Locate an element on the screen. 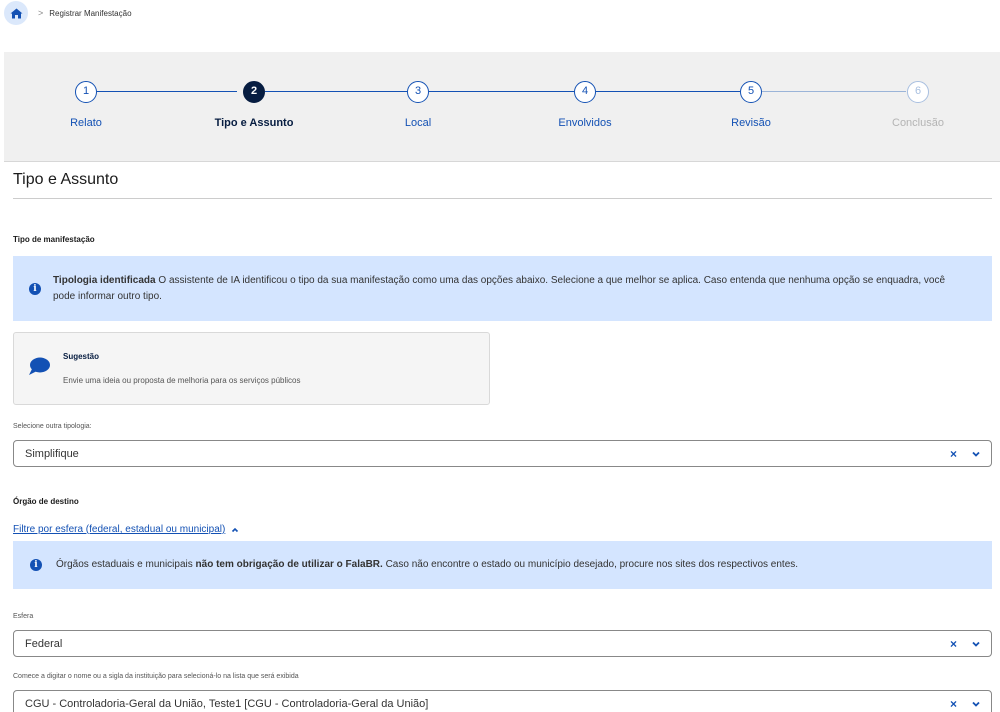 Image resolution: width=1000 pixels, height=712 pixels. step-number: 2 is located at coordinates (254, 92).